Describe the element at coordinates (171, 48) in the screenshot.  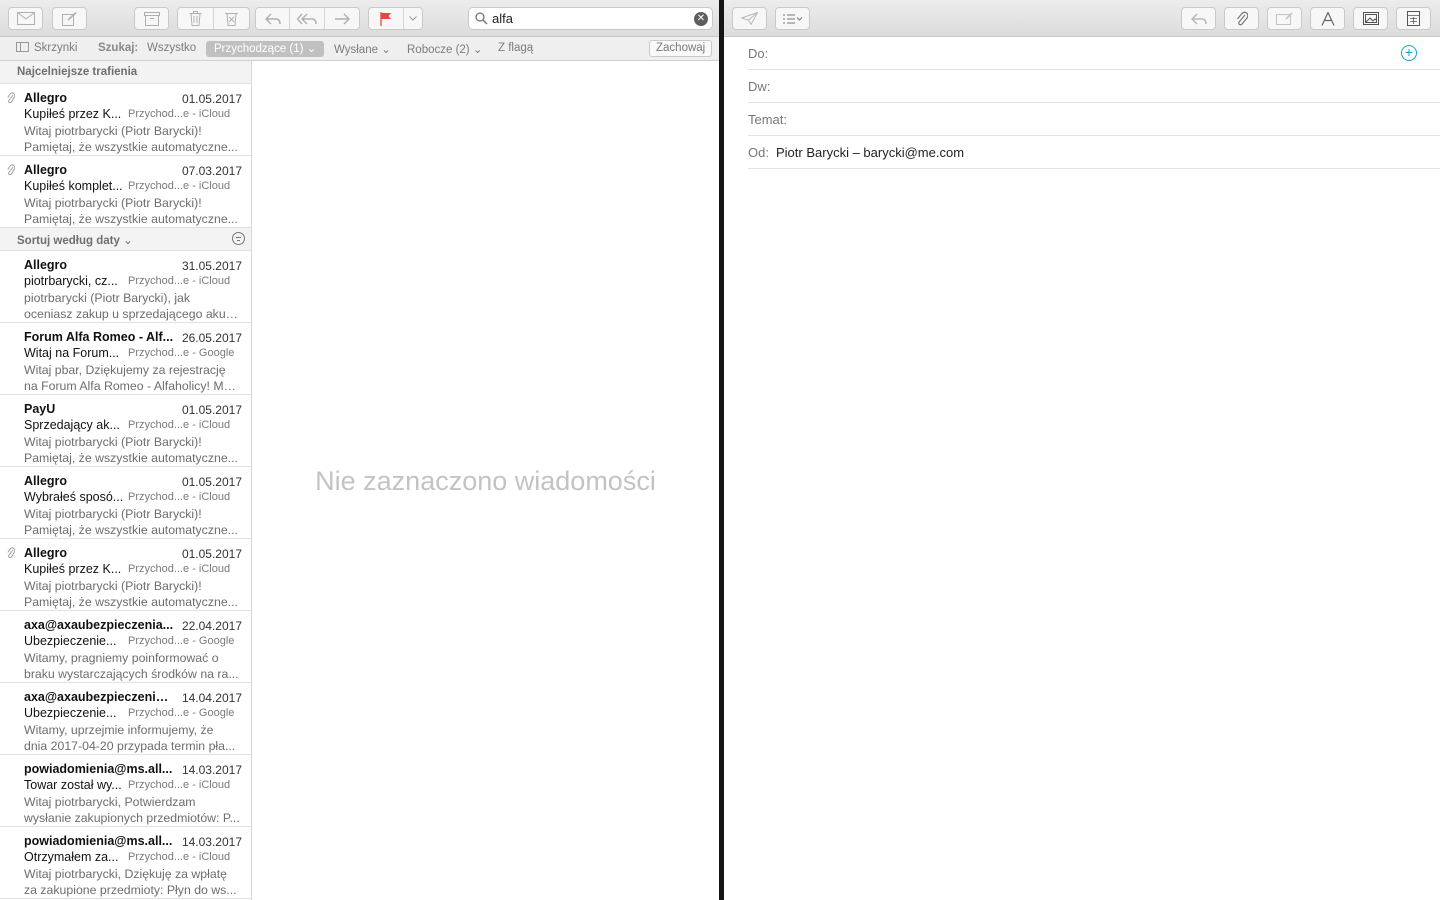
I see `scope-all: Wszystko` at that location.